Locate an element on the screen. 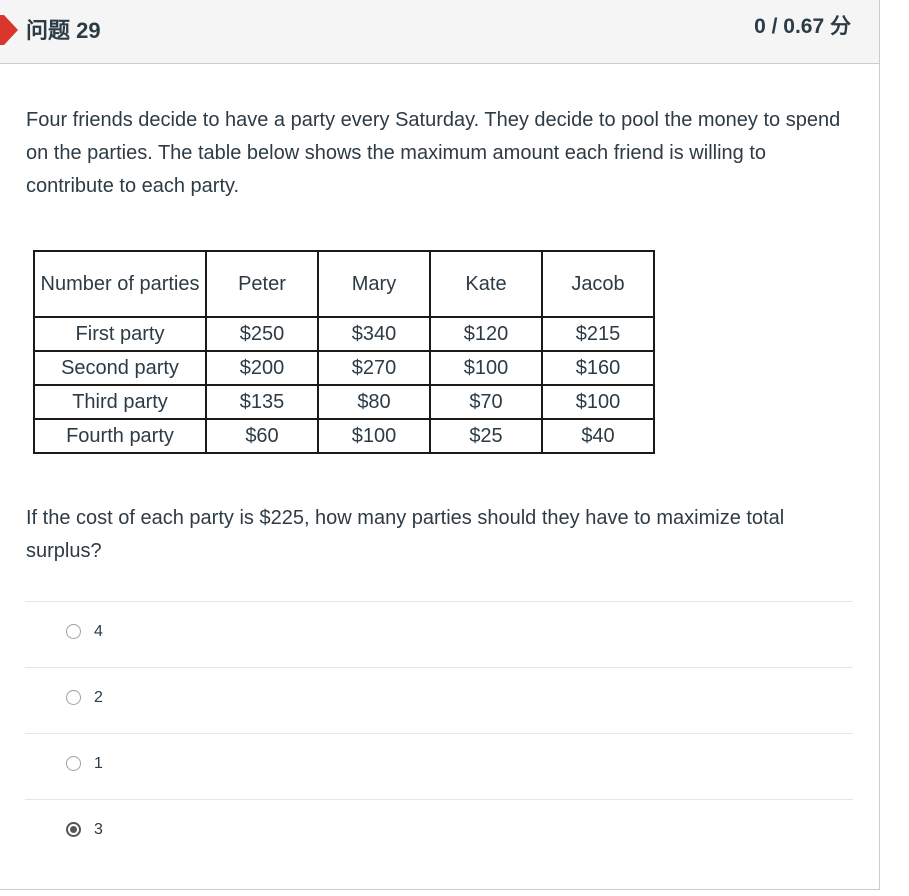 This screenshot has width=909, height=896. table-cell: $250 is located at coordinates (262, 334).